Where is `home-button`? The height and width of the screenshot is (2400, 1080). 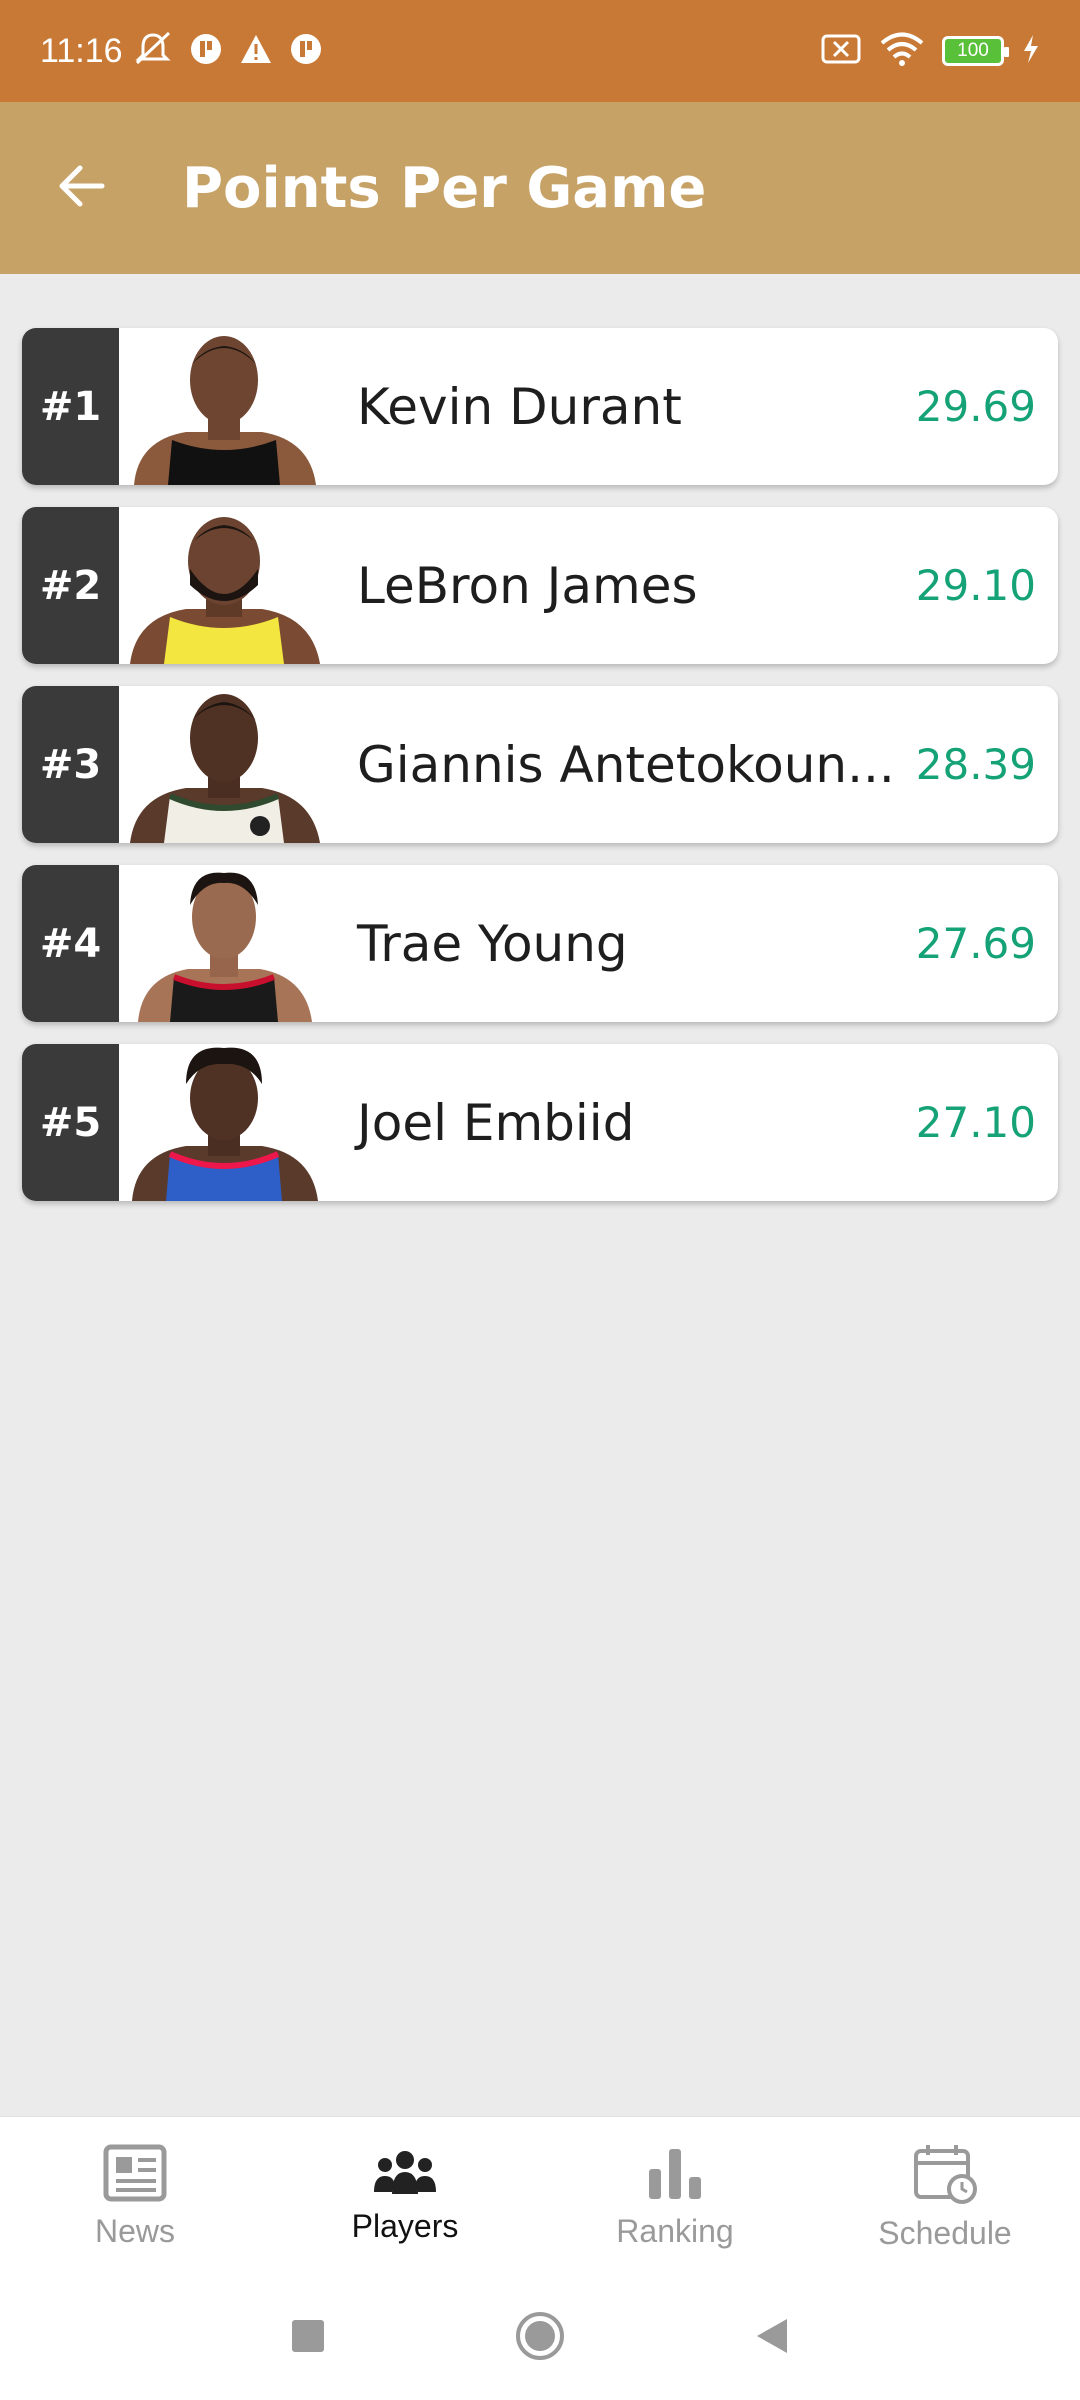 home-button is located at coordinates (540, 2338).